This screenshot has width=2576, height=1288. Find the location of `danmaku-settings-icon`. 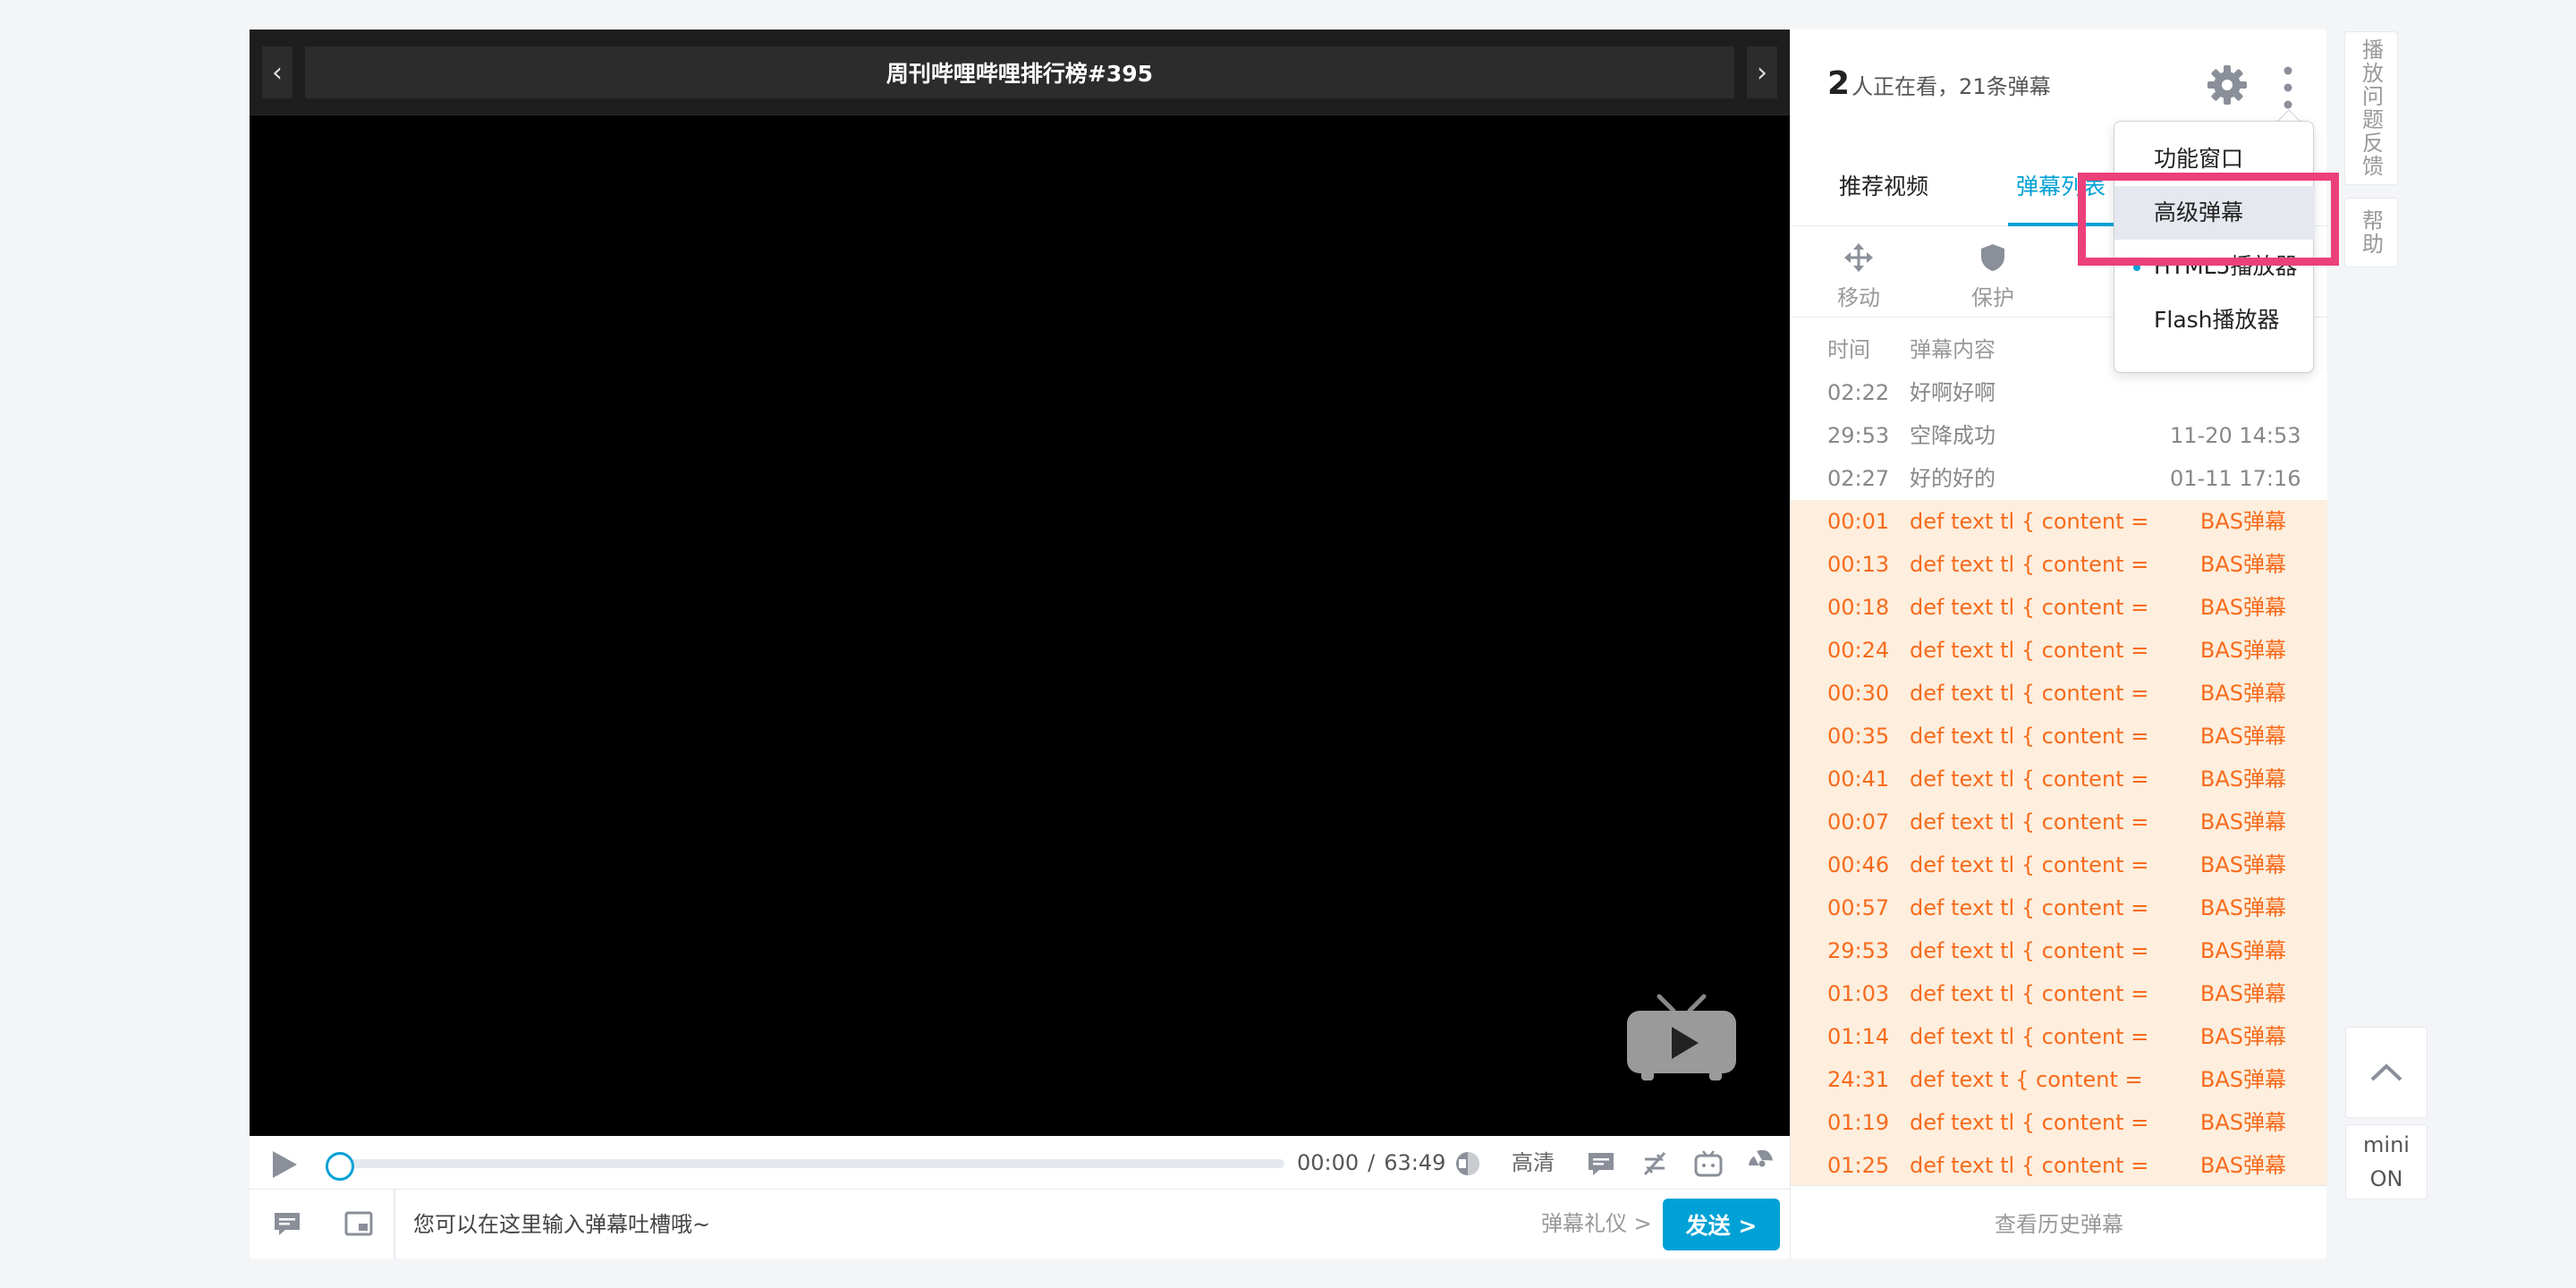

danmaku-settings-icon is located at coordinates (1601, 1163).